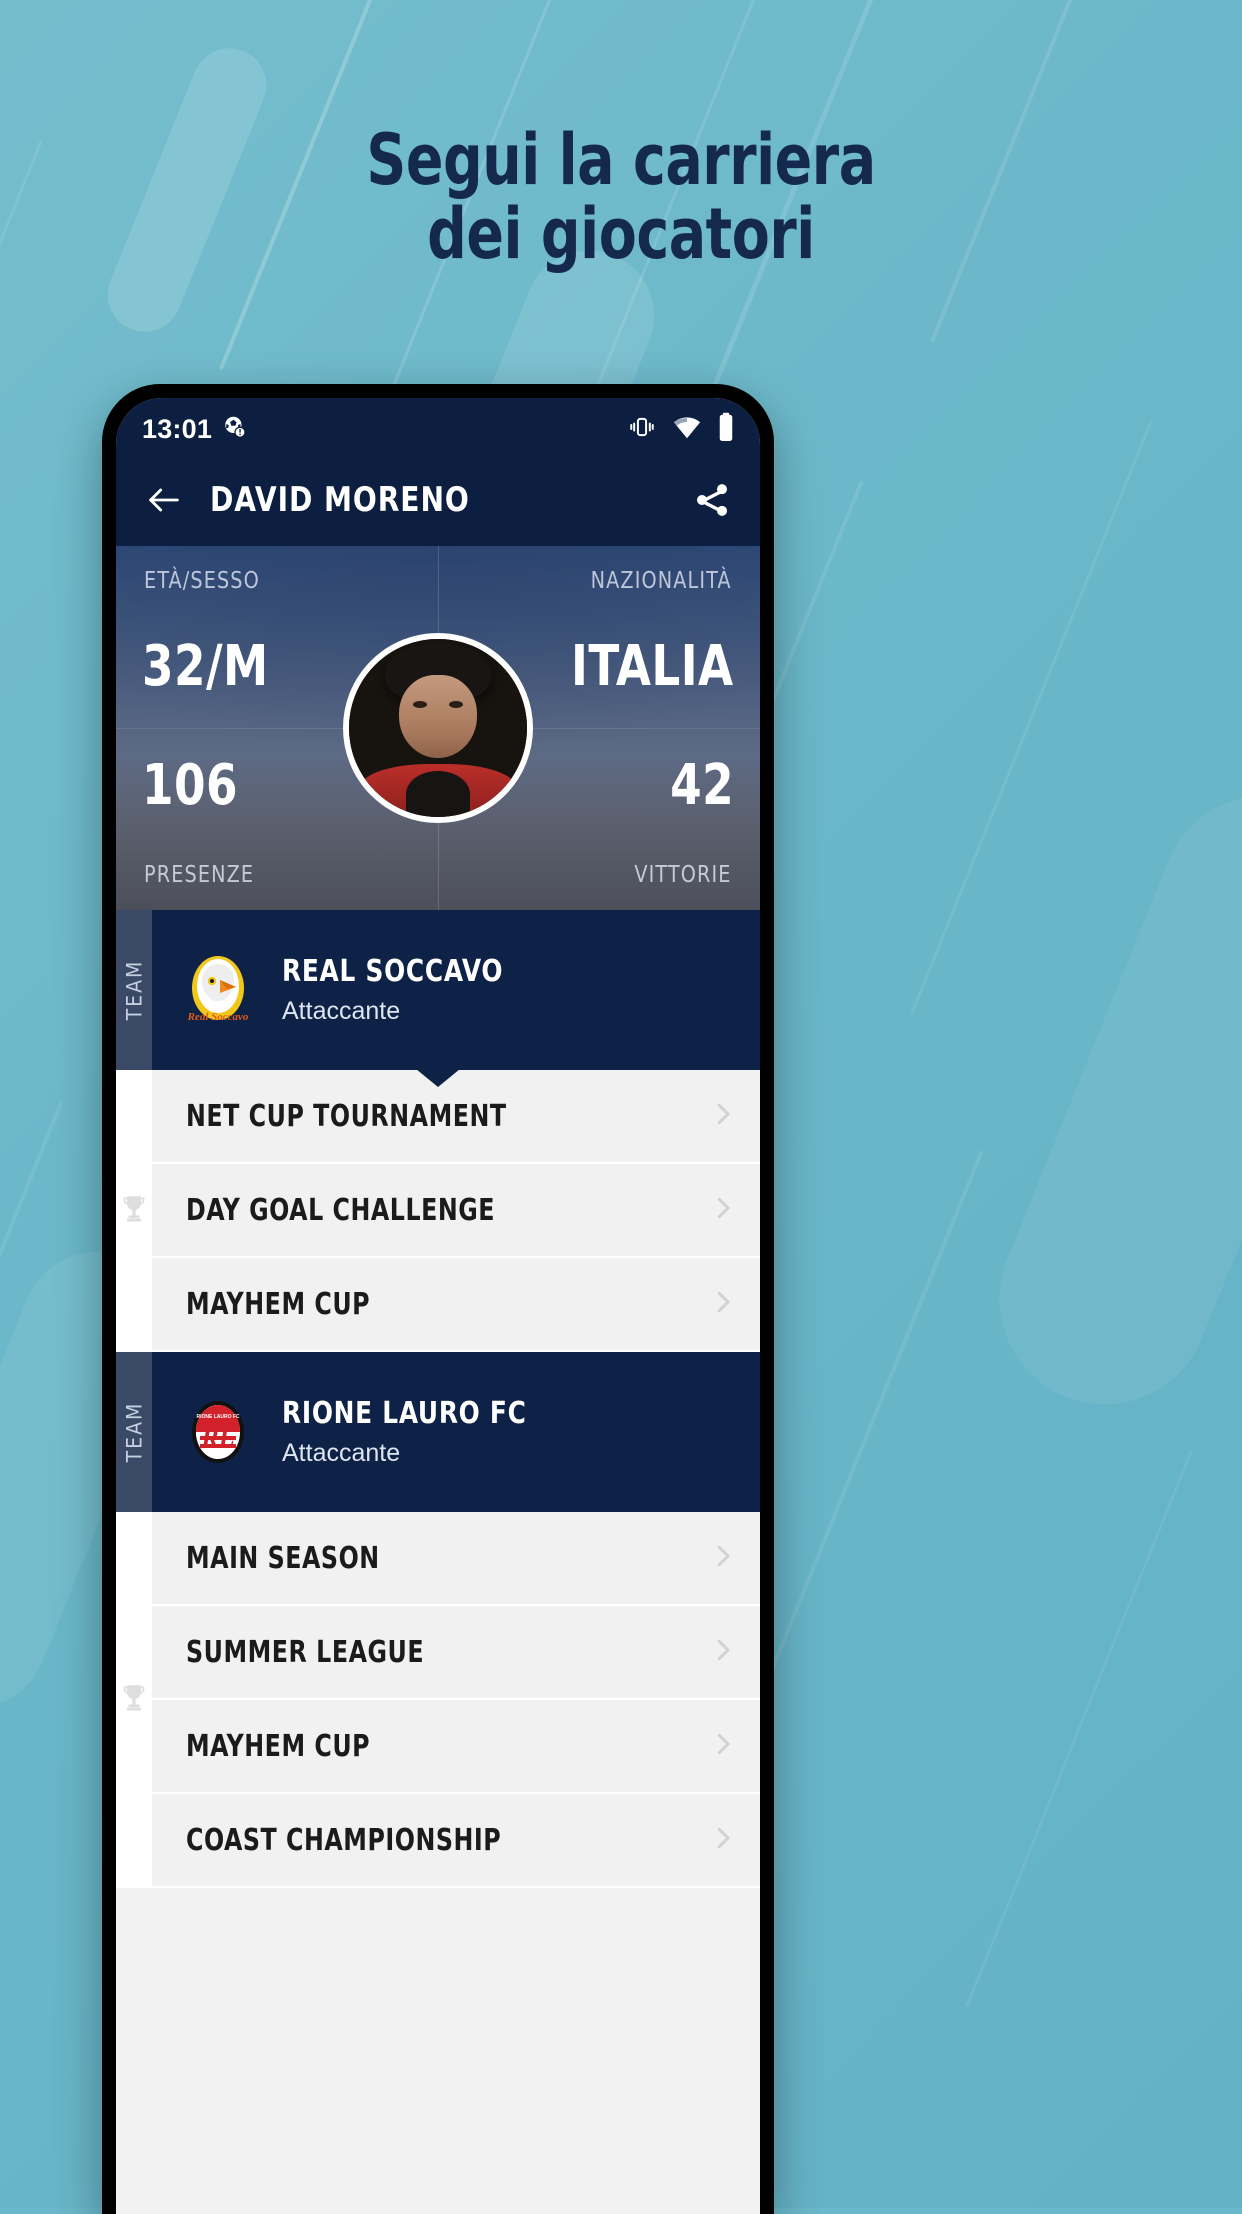 The height and width of the screenshot is (2214, 1242). Describe the element at coordinates (621, 233) in the screenshot. I see `headline-line-2: dei giocatori` at that location.